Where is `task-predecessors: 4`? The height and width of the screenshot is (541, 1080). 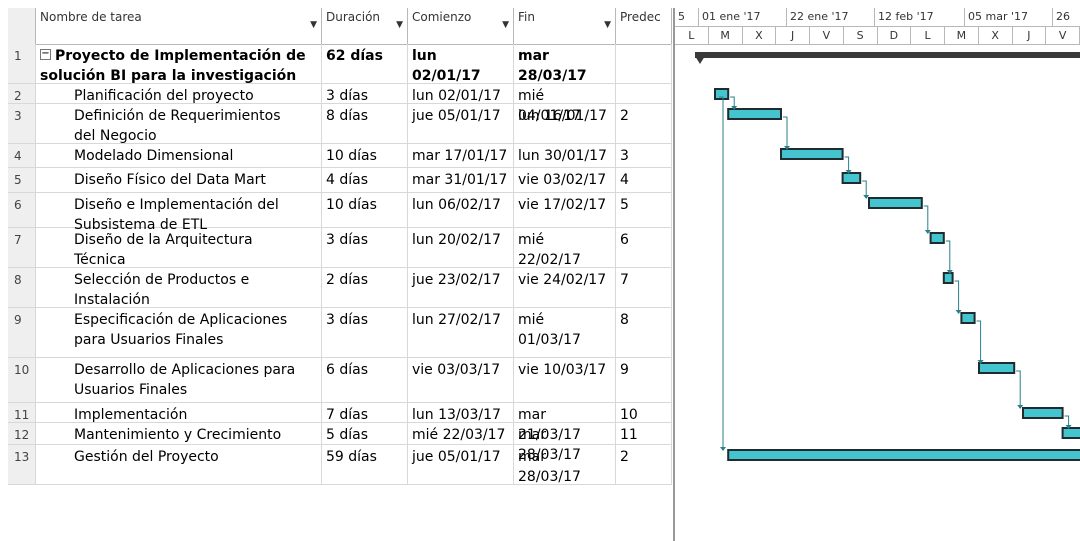 task-predecessors: 4 is located at coordinates (644, 180).